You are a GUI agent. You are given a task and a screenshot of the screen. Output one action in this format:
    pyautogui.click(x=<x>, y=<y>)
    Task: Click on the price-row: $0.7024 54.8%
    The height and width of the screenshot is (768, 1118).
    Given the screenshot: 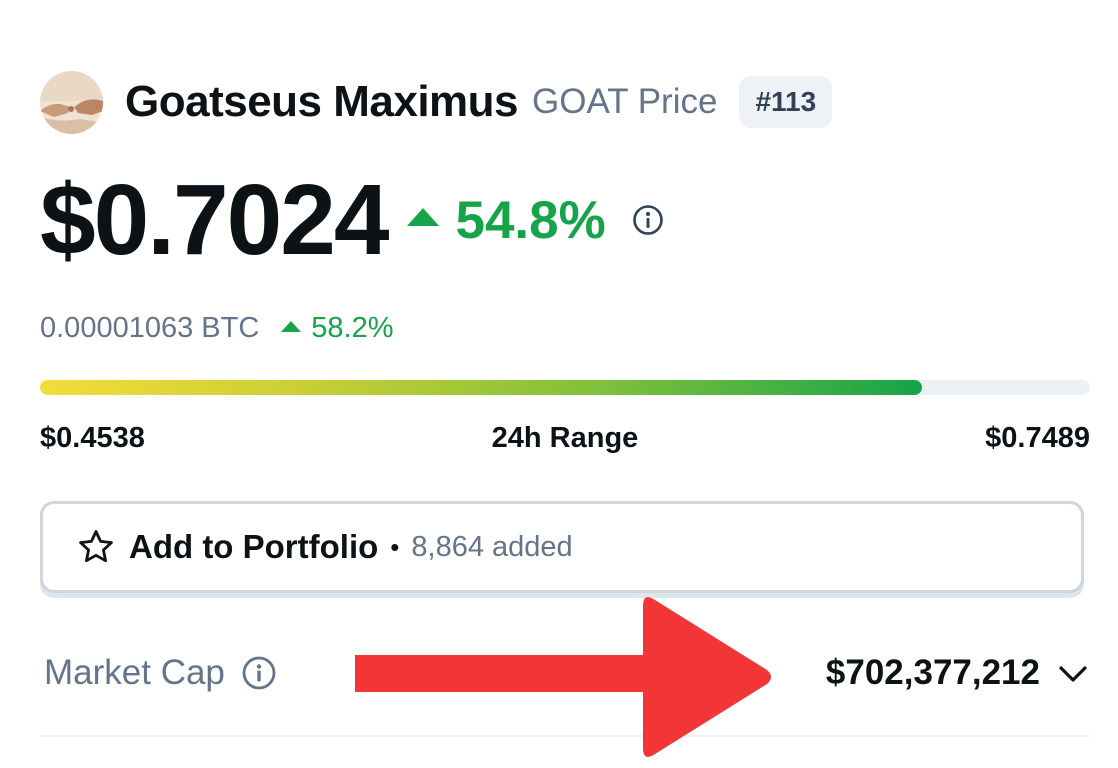 What is the action you would take?
    pyautogui.click(x=352, y=219)
    